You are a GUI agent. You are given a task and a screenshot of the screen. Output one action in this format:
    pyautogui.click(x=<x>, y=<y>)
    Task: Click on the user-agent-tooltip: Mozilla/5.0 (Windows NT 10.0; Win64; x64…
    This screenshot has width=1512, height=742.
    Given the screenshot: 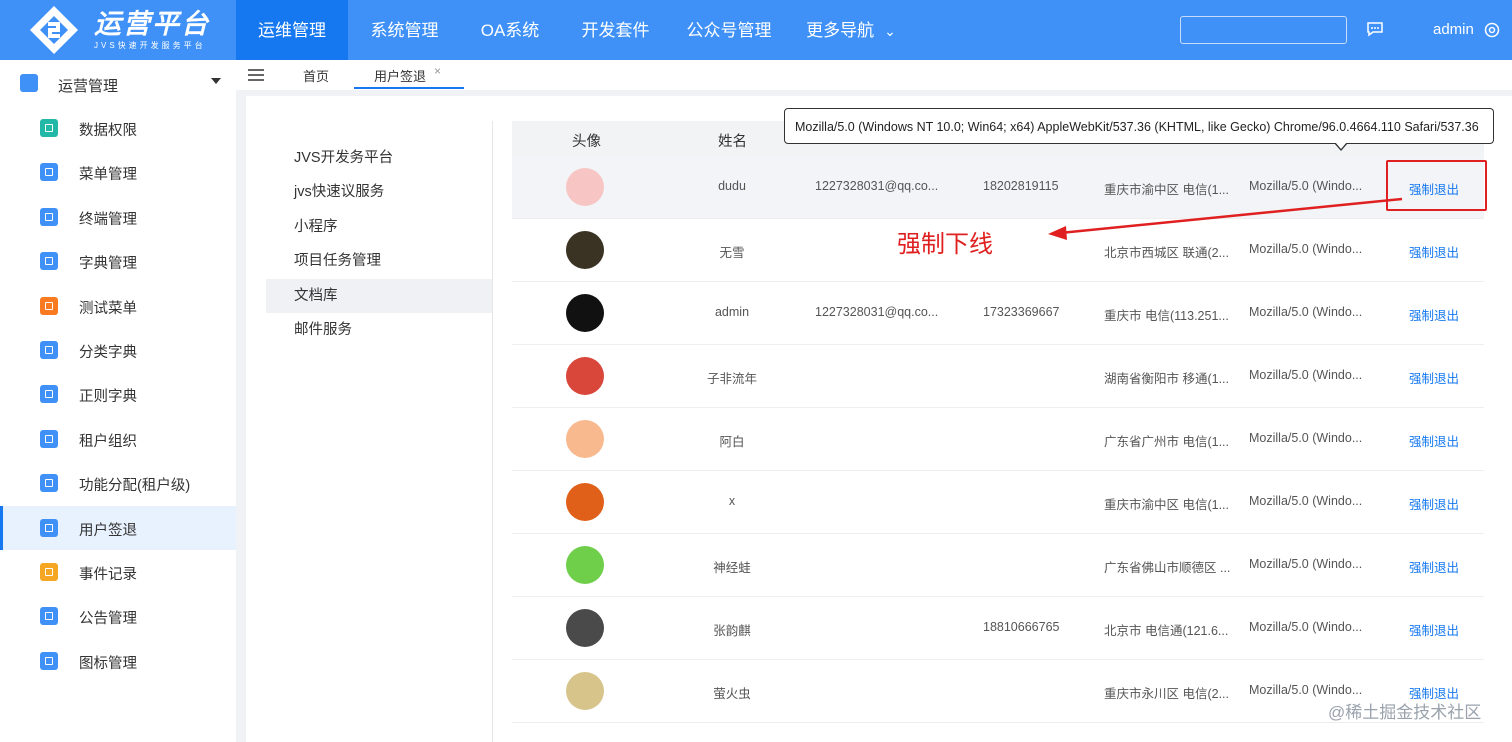 What is the action you would take?
    pyautogui.click(x=1139, y=126)
    